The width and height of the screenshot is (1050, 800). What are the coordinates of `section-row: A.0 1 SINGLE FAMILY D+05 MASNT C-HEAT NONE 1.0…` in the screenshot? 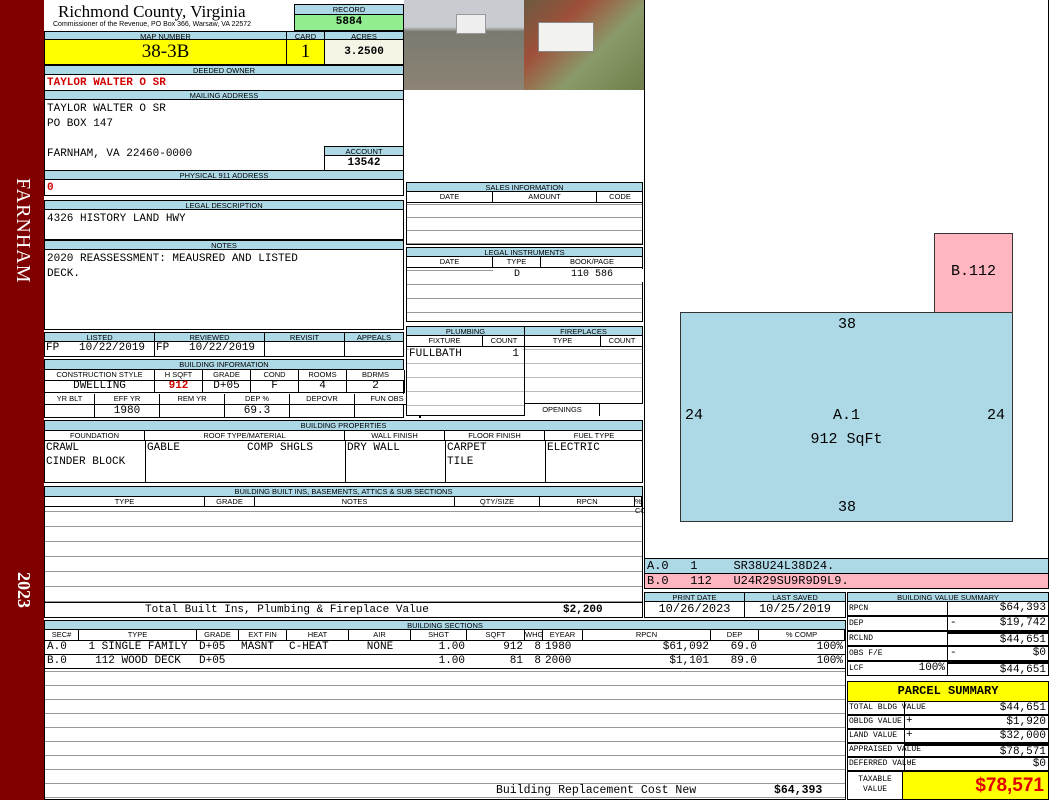 It's located at (445, 648).